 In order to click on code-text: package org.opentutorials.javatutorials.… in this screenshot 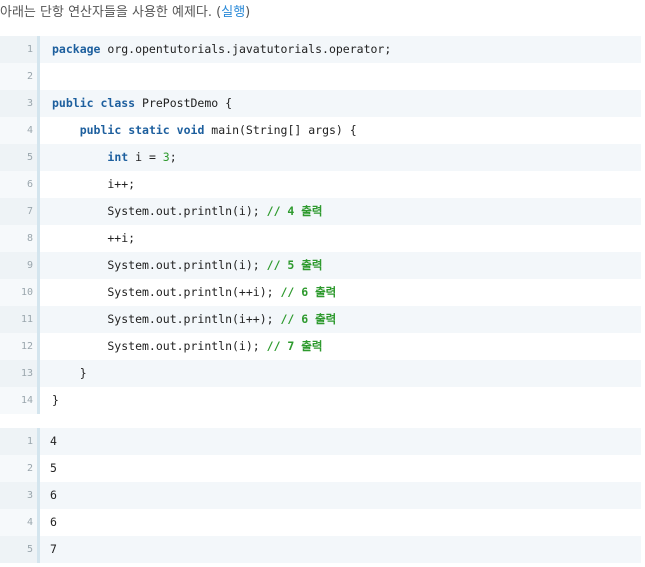, I will do `click(340, 49)`.